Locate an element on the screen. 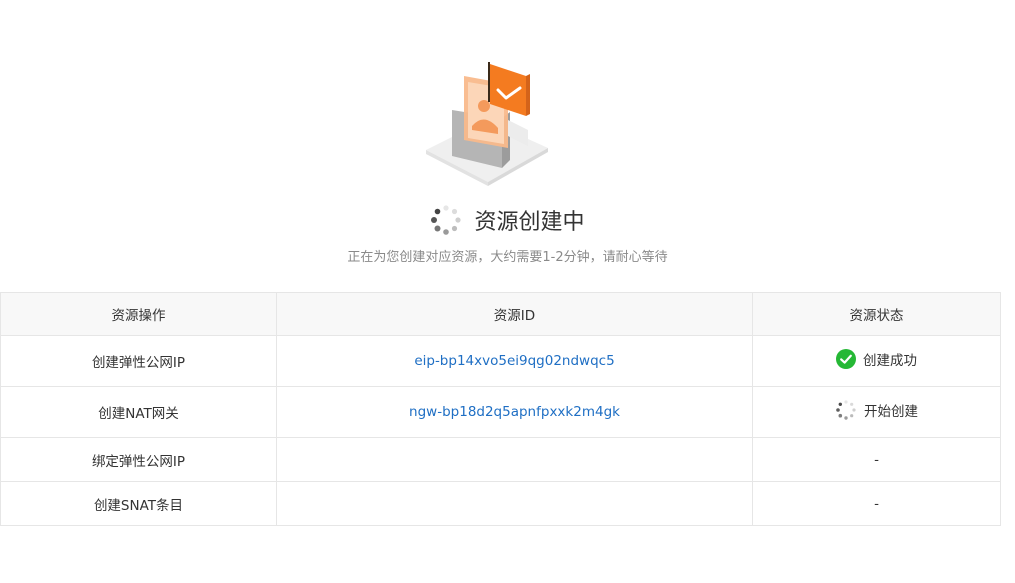  resource-id-link: eip-bp14xvo5ei9qg02ndwqc5 is located at coordinates (514, 361).